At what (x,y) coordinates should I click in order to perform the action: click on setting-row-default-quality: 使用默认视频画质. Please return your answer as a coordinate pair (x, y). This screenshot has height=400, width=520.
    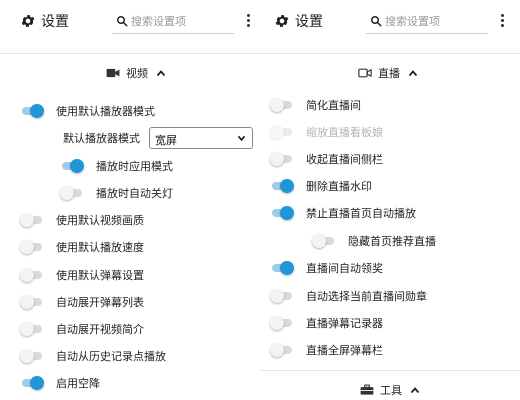
    Looking at the image, I should click on (82, 220).